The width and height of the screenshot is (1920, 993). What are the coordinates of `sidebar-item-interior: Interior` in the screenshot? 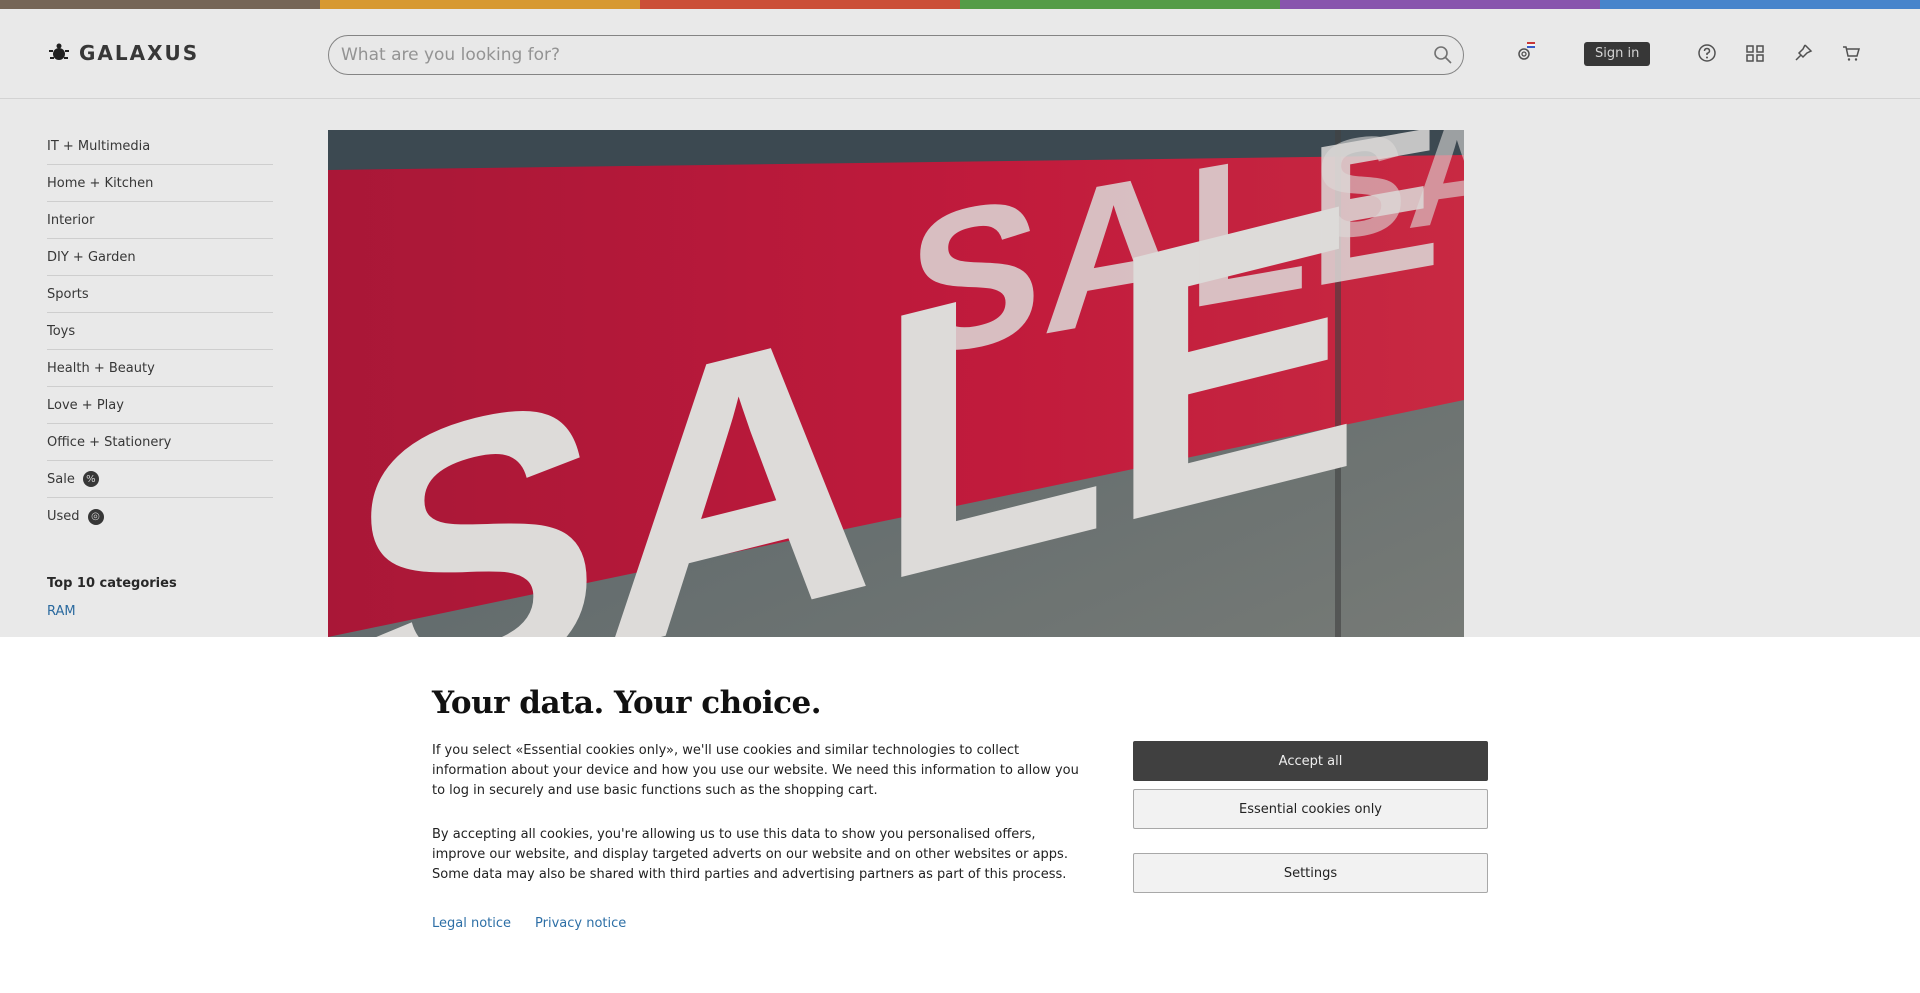 It's located at (160, 220).